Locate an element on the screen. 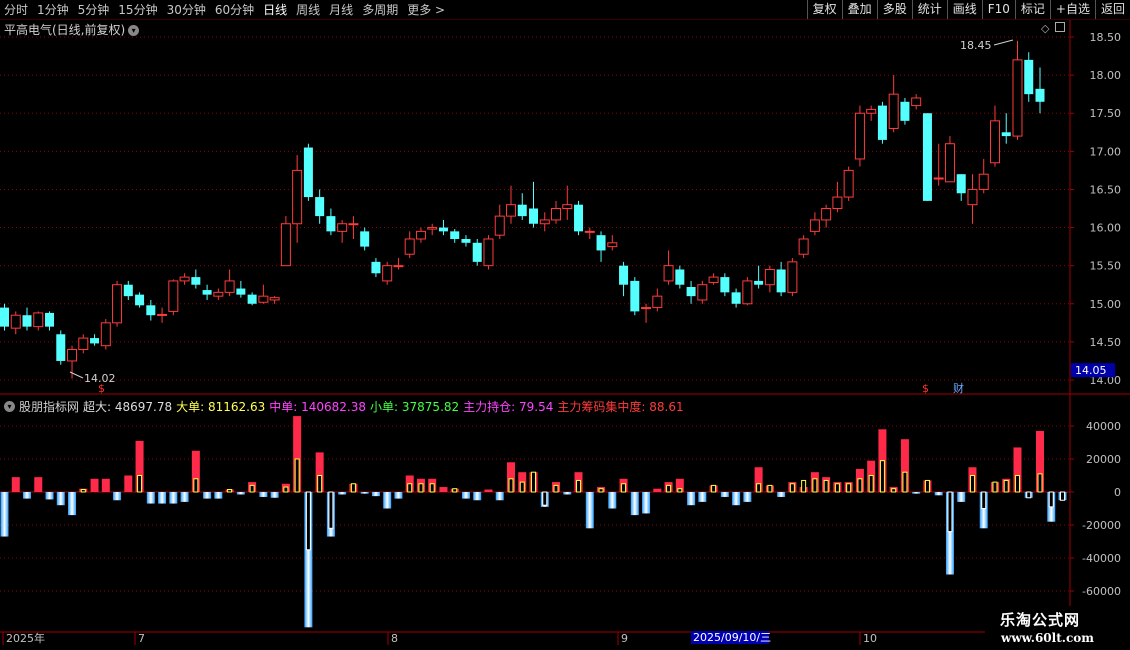 This screenshot has width=1130, height=650. period-tab-0: 分时 is located at coordinates (16, 9).